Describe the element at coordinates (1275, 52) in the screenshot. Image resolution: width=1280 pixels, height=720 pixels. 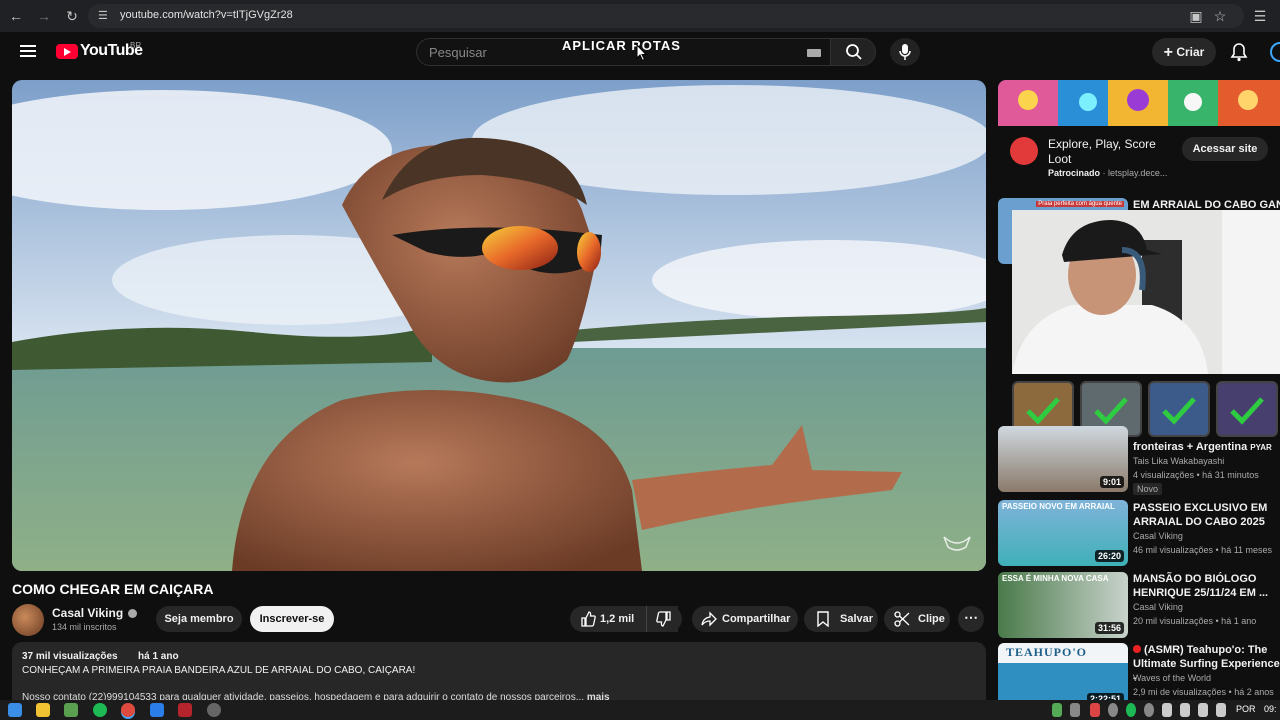
I see `account-avatar` at that location.